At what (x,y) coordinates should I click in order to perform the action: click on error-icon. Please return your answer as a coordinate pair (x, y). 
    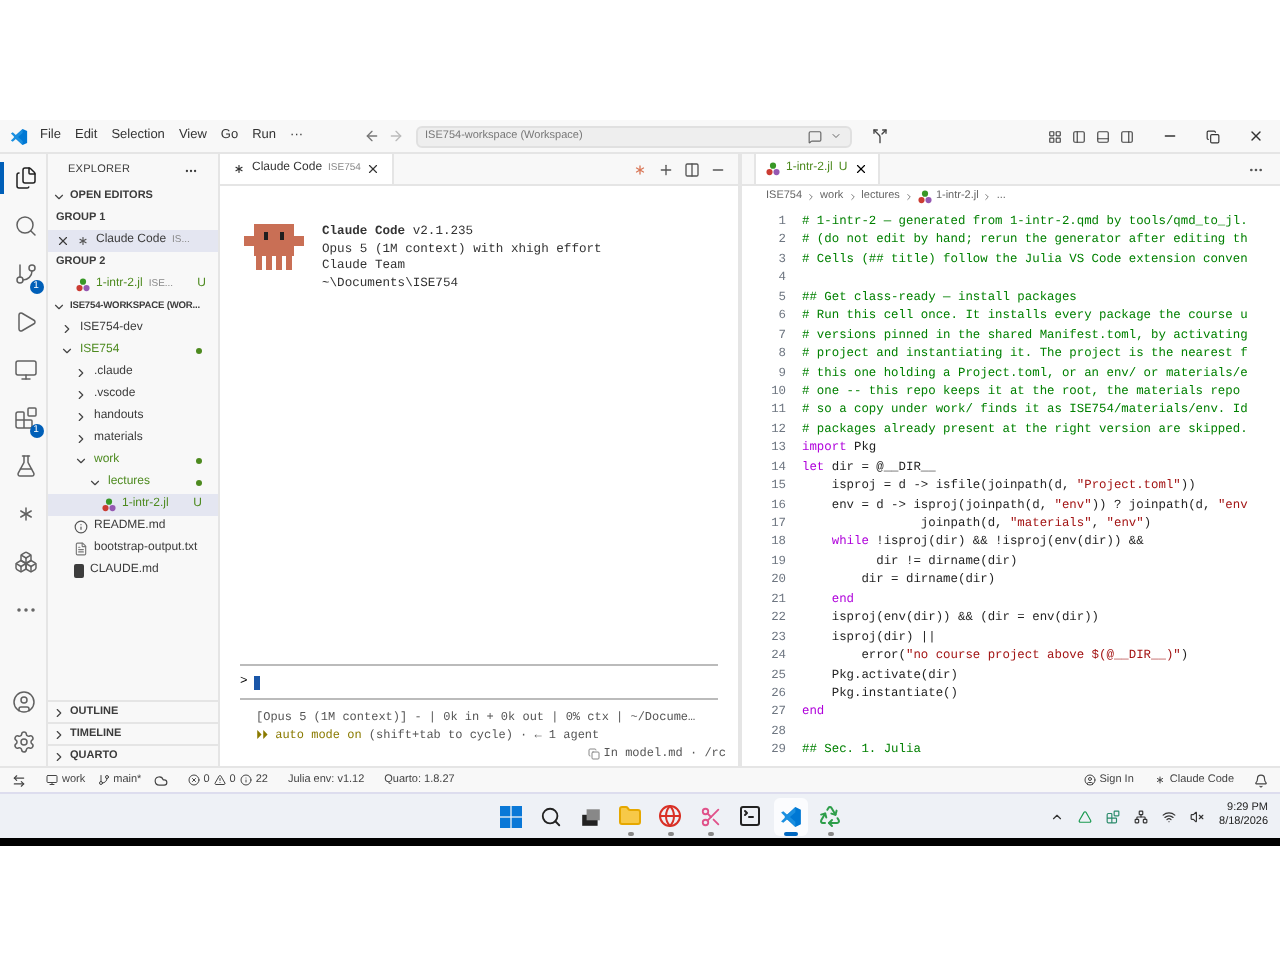
    Looking at the image, I should click on (193, 780).